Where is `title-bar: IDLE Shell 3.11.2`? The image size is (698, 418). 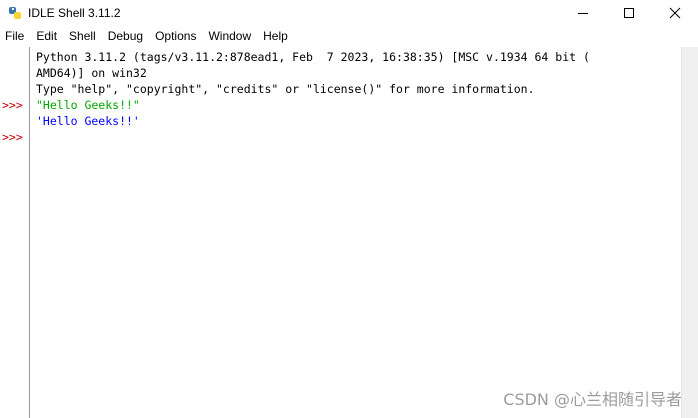 title-bar: IDLE Shell 3.11.2 is located at coordinates (349, 12).